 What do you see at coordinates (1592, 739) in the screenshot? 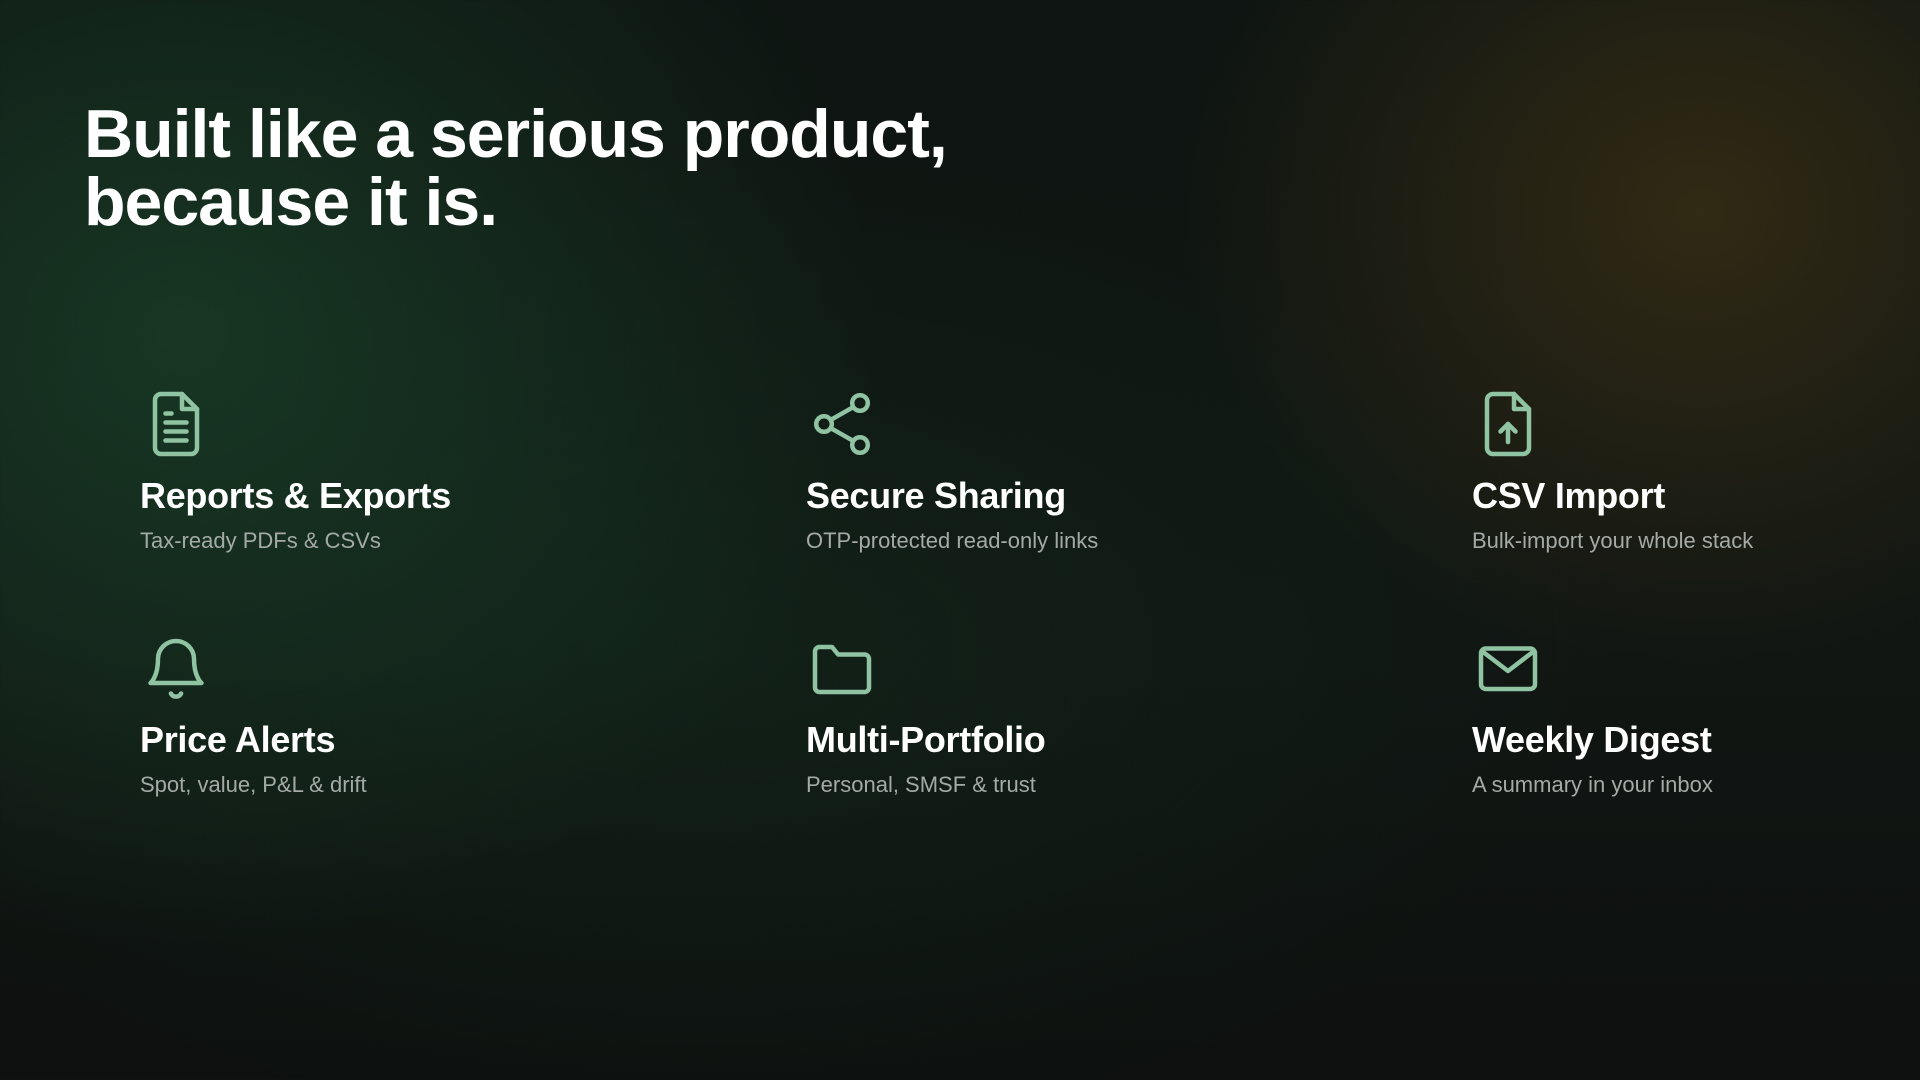
I see `feature-title: Weekly Digest` at bounding box center [1592, 739].